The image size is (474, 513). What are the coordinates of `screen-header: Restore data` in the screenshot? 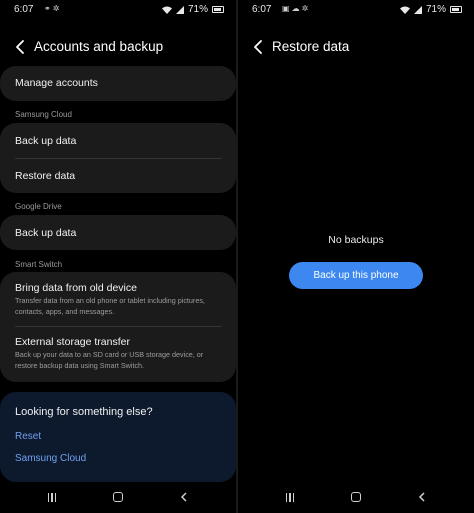 It's located at (356, 47).